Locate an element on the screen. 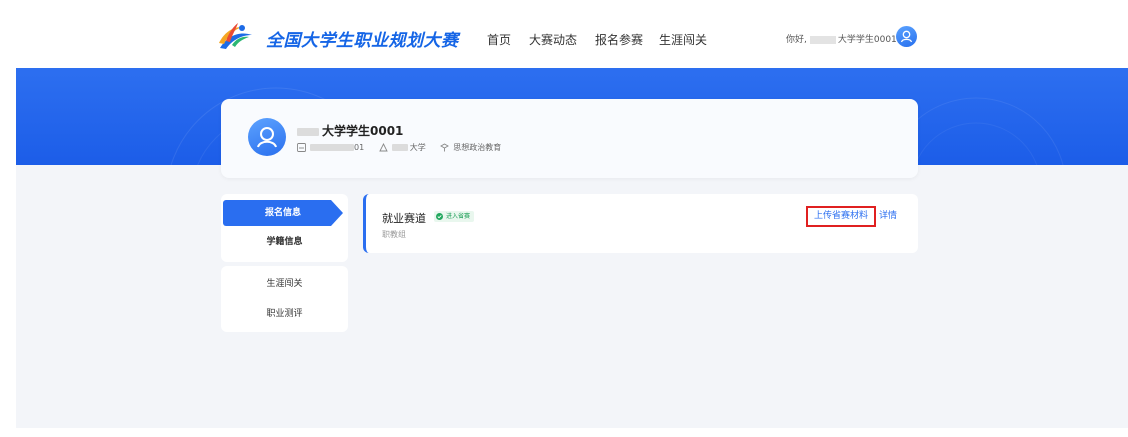  profile-major: 思想政治教育 is located at coordinates (470, 147).